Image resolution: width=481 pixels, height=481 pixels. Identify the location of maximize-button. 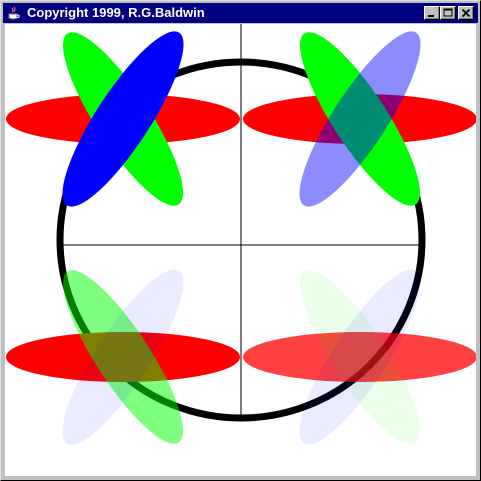
(448, 13).